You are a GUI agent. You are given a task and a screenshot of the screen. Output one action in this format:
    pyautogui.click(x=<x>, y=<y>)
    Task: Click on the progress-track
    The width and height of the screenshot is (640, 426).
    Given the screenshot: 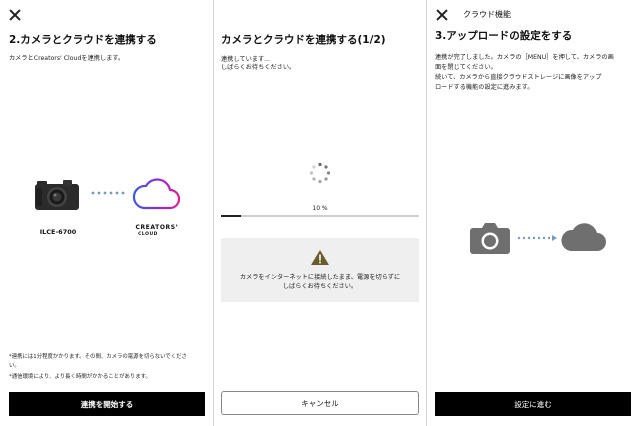 What is the action you would take?
    pyautogui.click(x=320, y=216)
    